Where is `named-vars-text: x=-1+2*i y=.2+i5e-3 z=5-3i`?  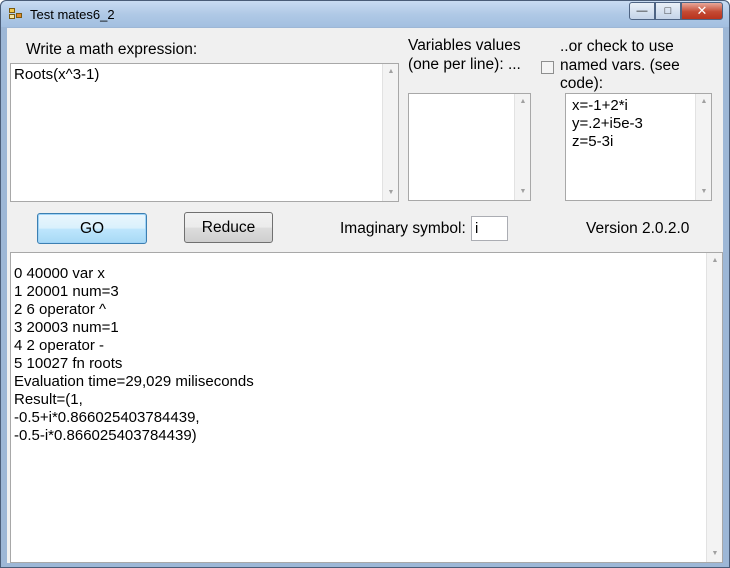
named-vars-text: x=-1+2*i y=.2+i5e-3 z=5-3i is located at coordinates (607, 124).